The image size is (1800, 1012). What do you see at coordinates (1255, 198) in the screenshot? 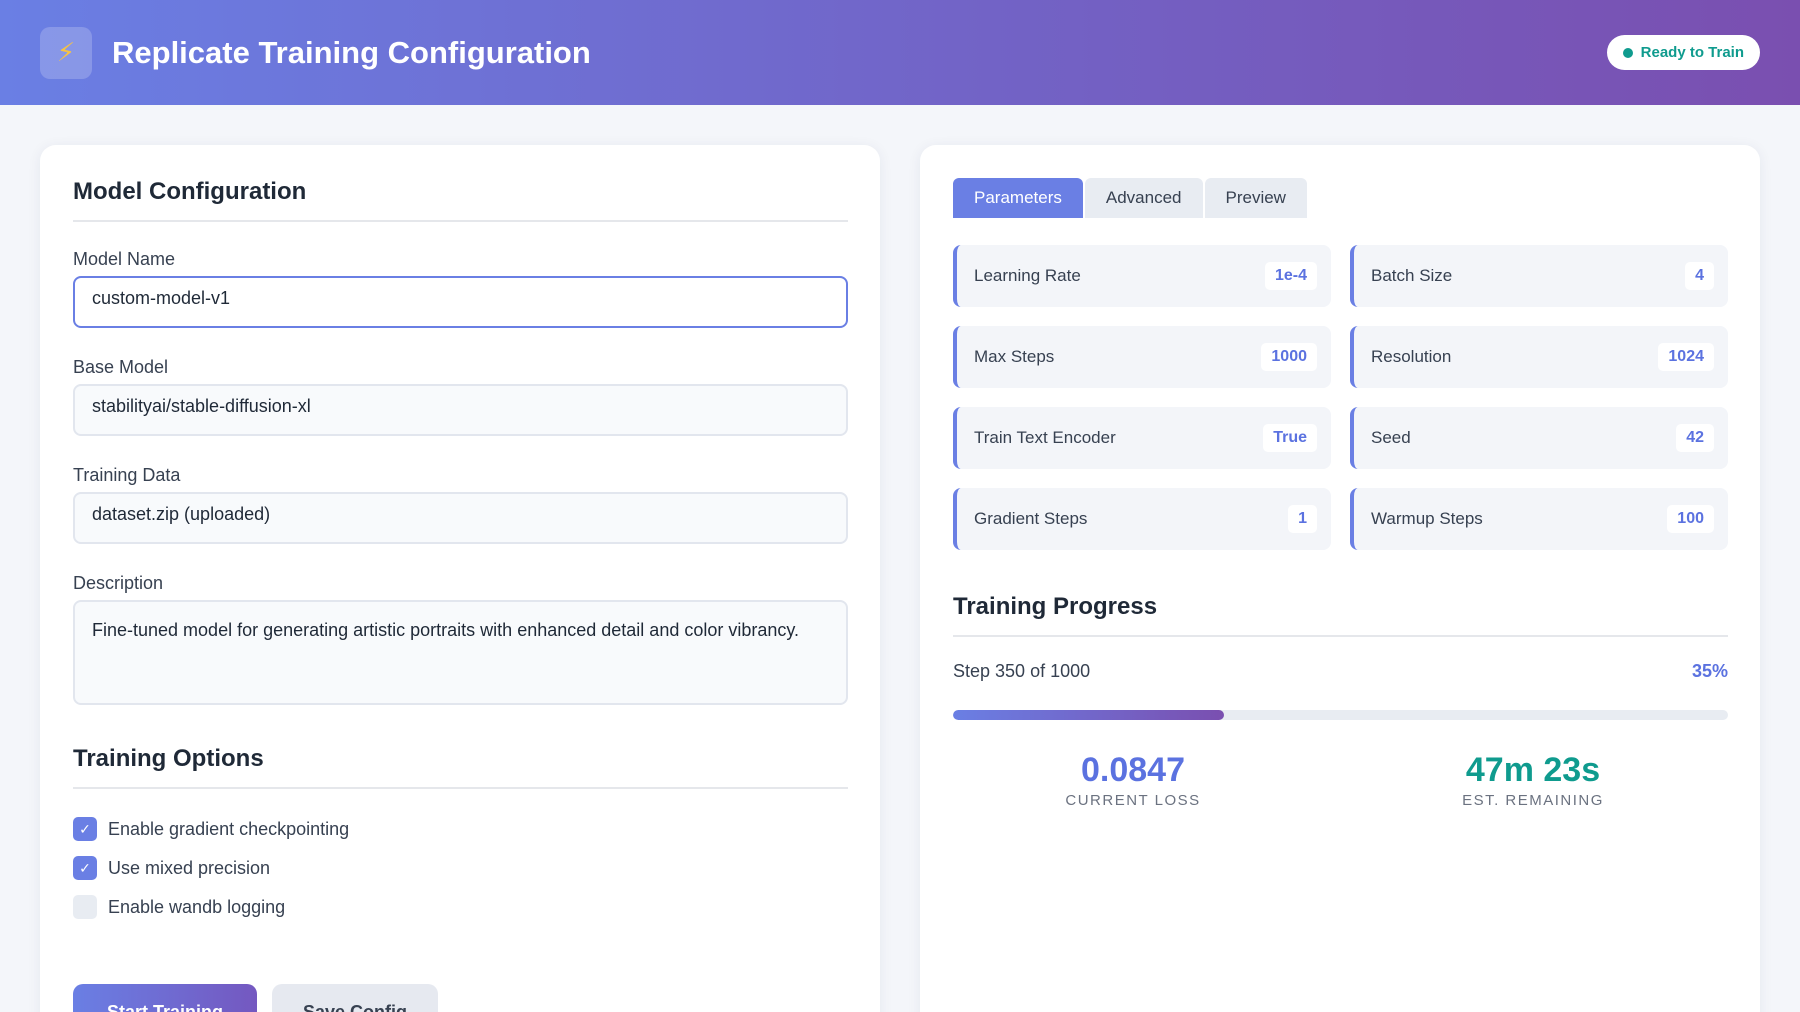
I see `tab-preview: Preview` at bounding box center [1255, 198].